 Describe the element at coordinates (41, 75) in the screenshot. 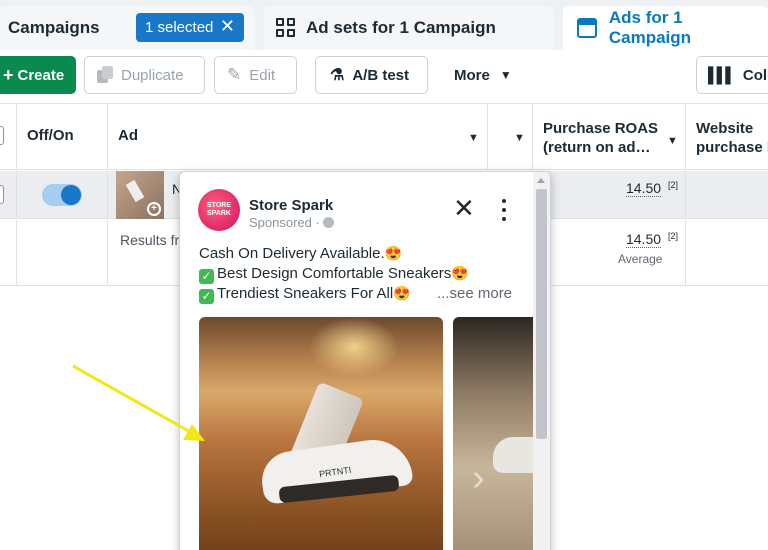

I see `create-label: Create` at that location.